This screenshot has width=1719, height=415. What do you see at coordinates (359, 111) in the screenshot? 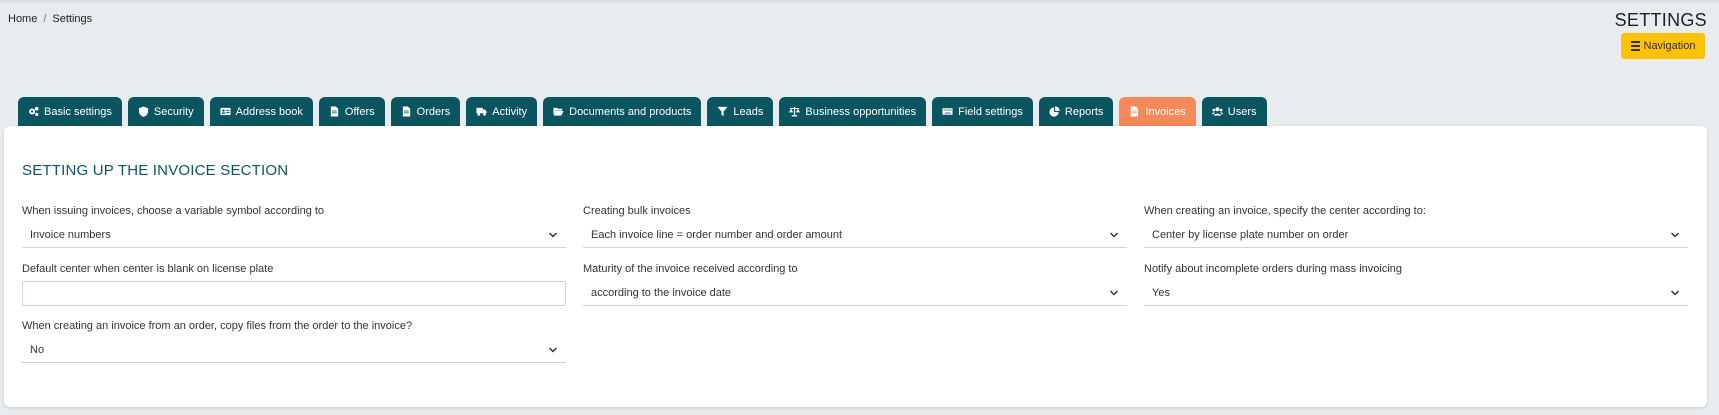
I see `tab-label: Offers` at bounding box center [359, 111].